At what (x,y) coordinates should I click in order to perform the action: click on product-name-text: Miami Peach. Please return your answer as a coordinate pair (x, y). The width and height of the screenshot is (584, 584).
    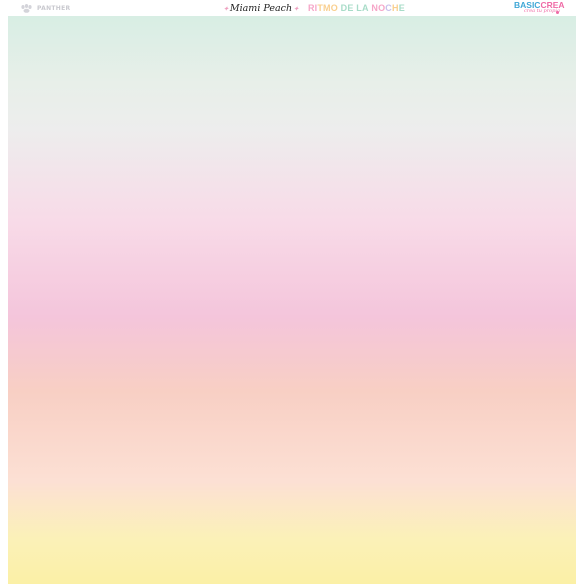
    Looking at the image, I should click on (261, 8).